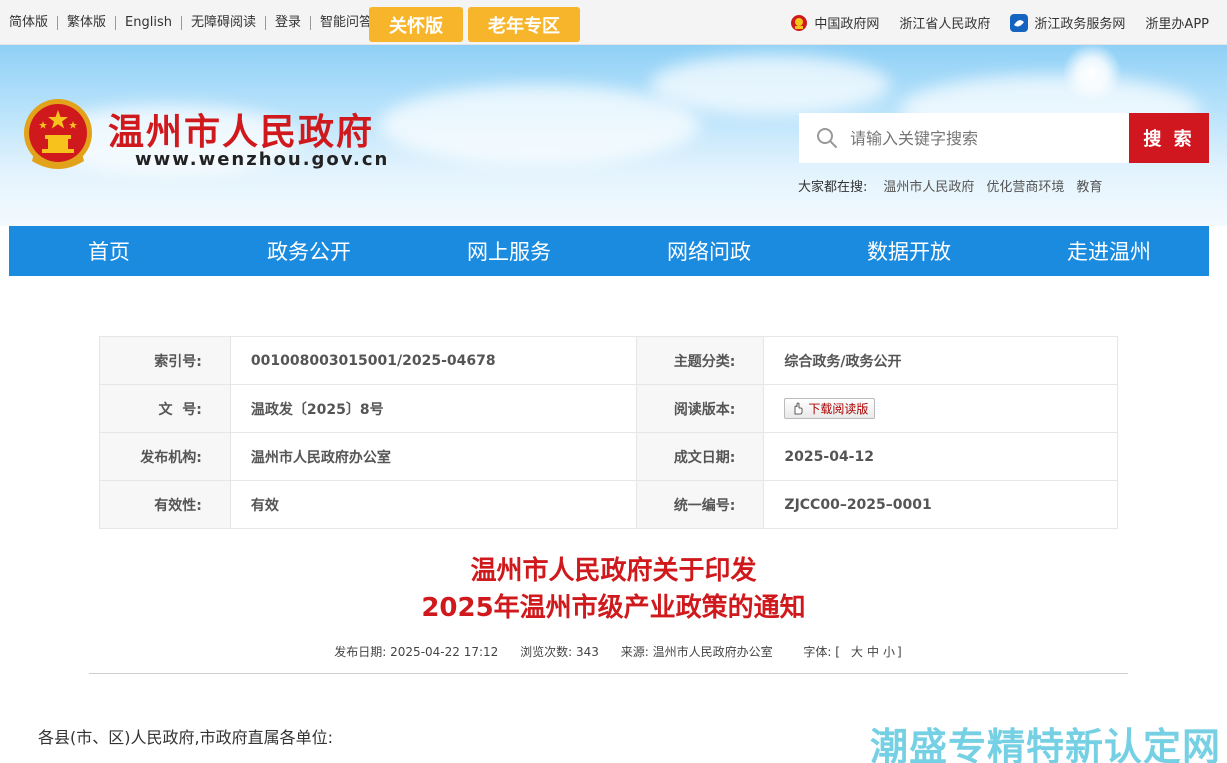  I want to click on valid-label: 有效性:, so click(165, 504).